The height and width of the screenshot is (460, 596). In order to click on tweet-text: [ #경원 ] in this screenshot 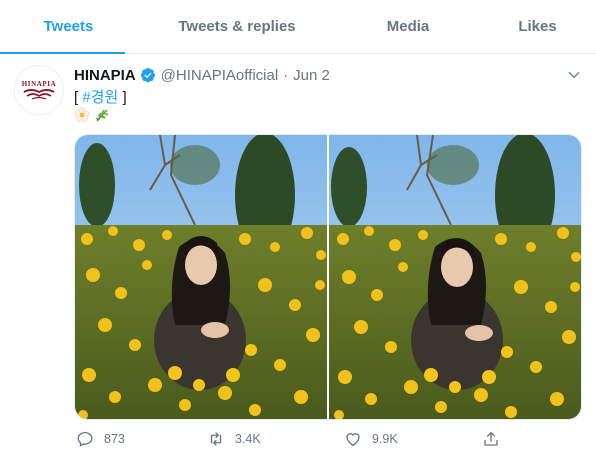, I will do `click(100, 96)`.